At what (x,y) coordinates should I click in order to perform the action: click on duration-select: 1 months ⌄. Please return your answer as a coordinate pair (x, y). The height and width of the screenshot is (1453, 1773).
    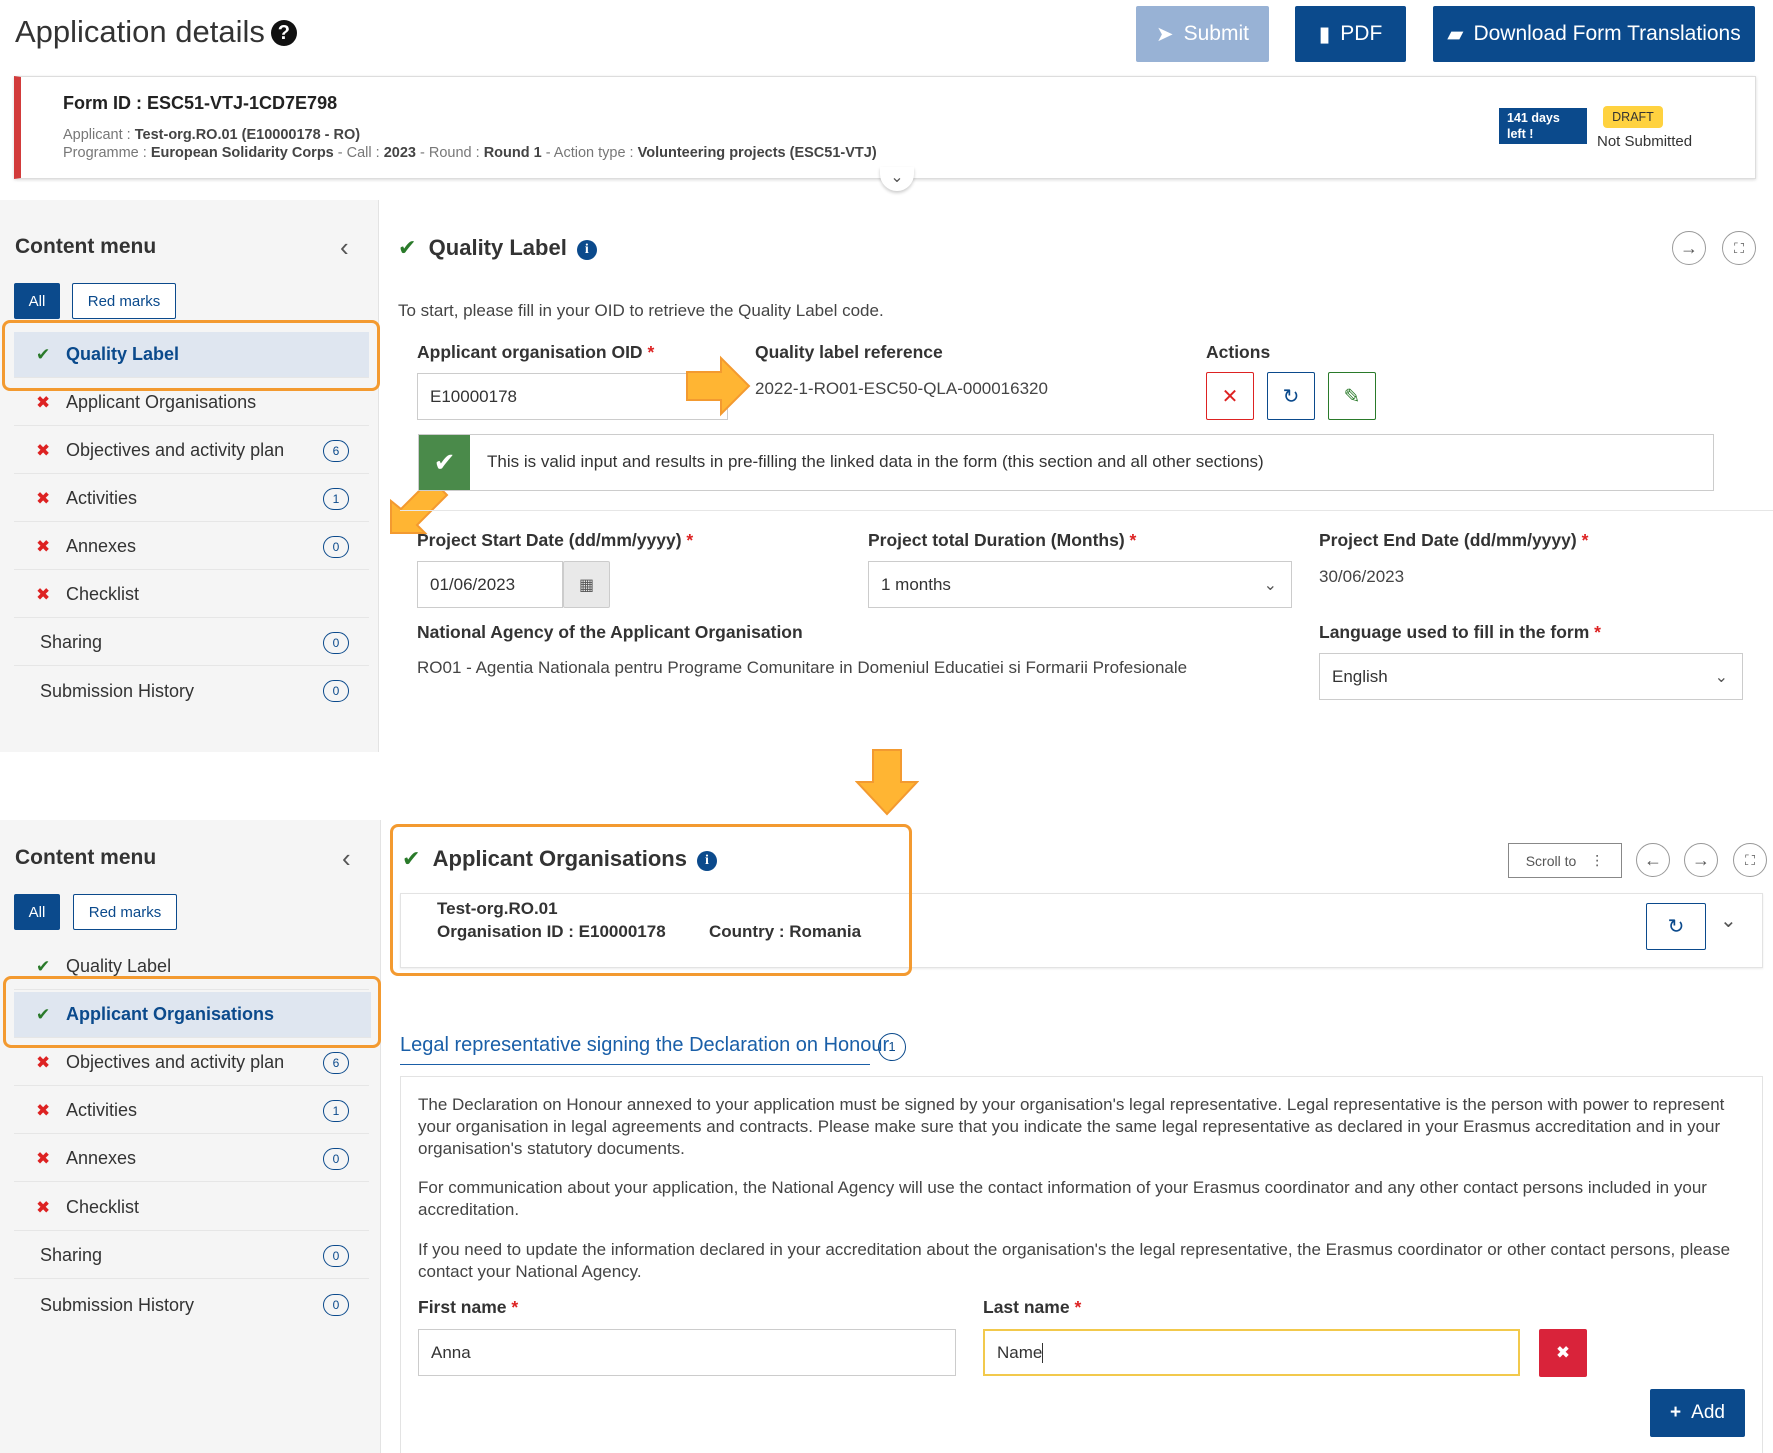
    Looking at the image, I should click on (1080, 584).